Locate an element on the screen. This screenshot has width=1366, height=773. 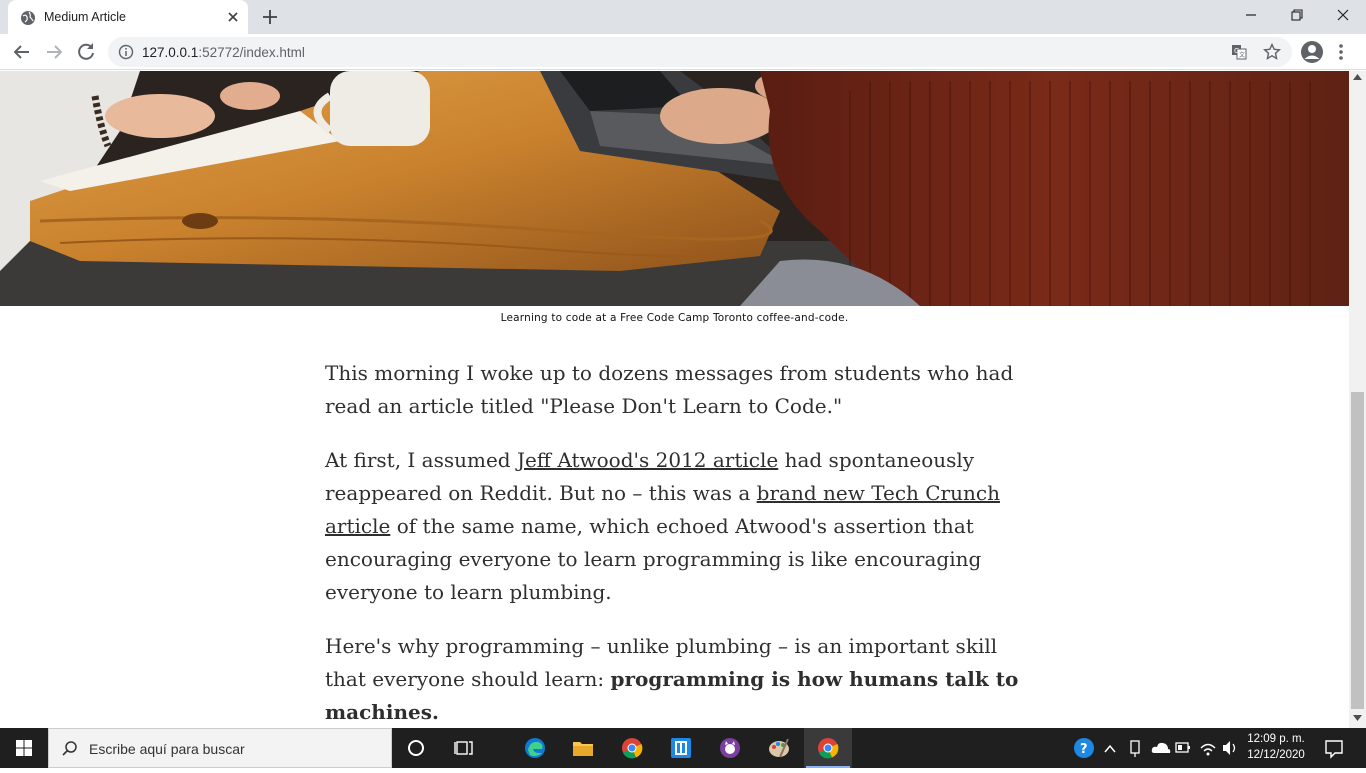
svg-text: 文 is located at coordinates (1242, 55).